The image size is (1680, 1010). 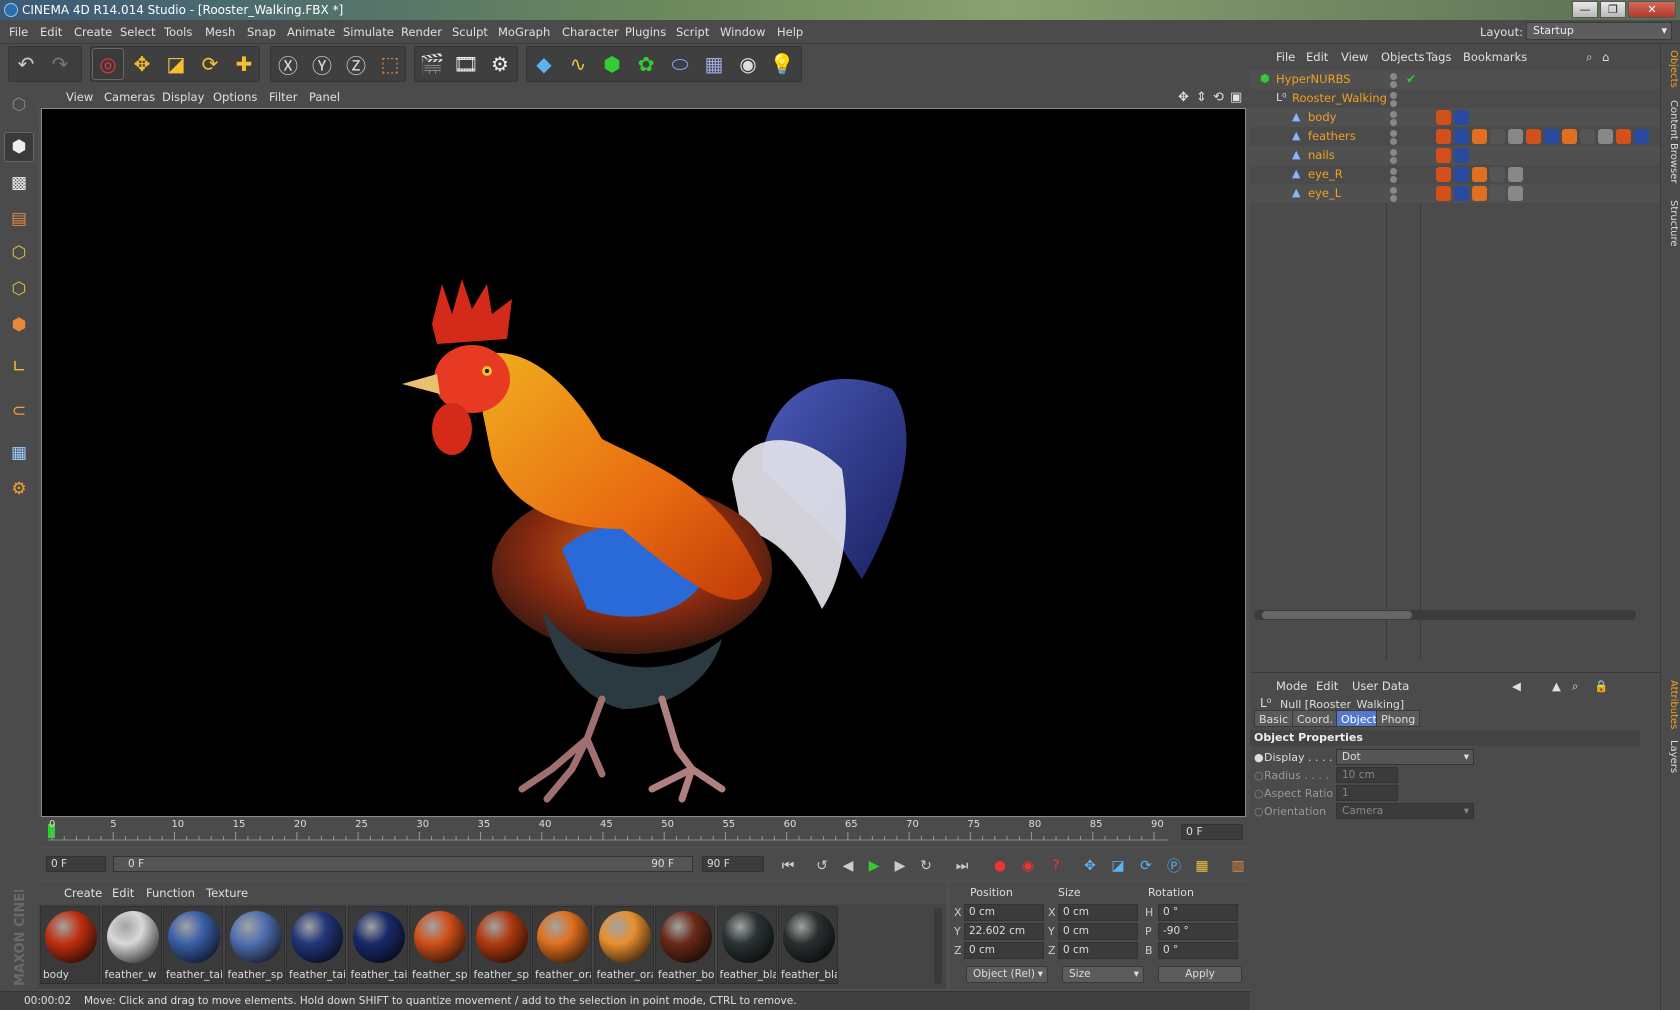 I want to click on autokey-icon: ◉, so click(x=1028, y=866).